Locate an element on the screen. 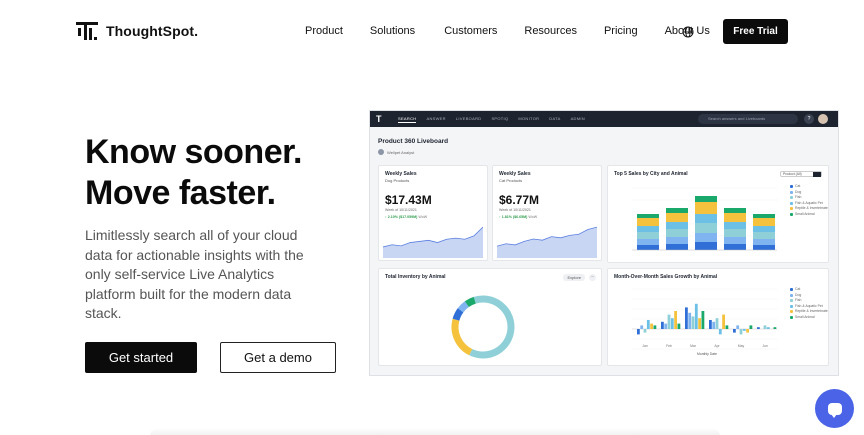 The width and height of the screenshot is (864, 435). dash-tab-admin: ADMIN is located at coordinates (578, 119).